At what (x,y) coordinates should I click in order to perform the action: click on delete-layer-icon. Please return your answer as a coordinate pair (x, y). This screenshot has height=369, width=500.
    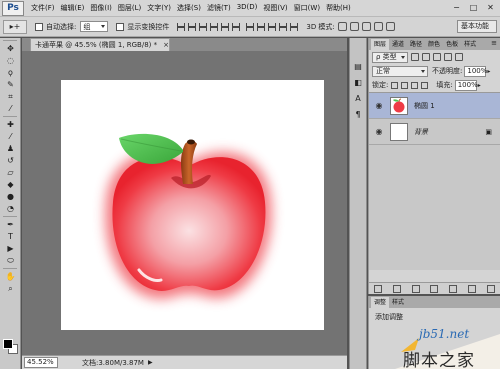
    Looking at the image, I should click on (490, 288).